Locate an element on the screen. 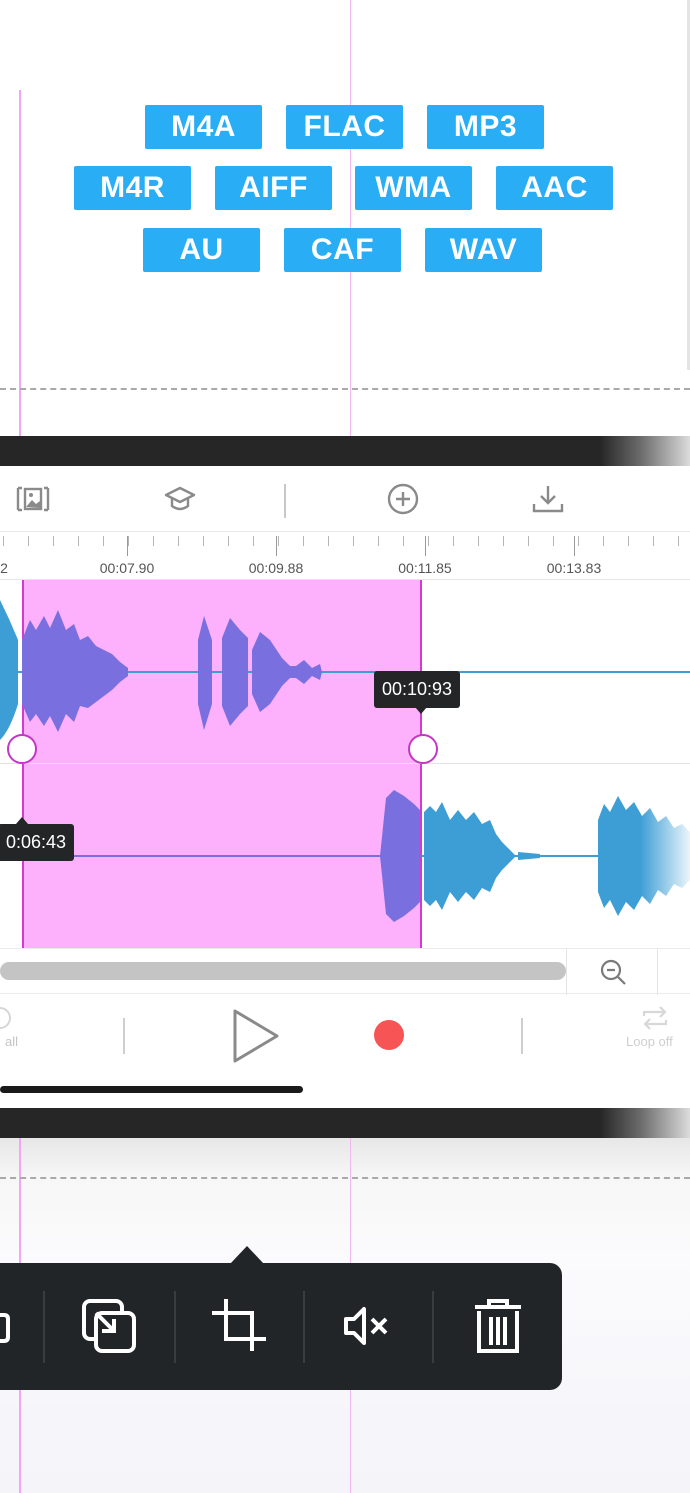 This screenshot has width=690, height=1493. select-all-icon is located at coordinates (6, 1021).